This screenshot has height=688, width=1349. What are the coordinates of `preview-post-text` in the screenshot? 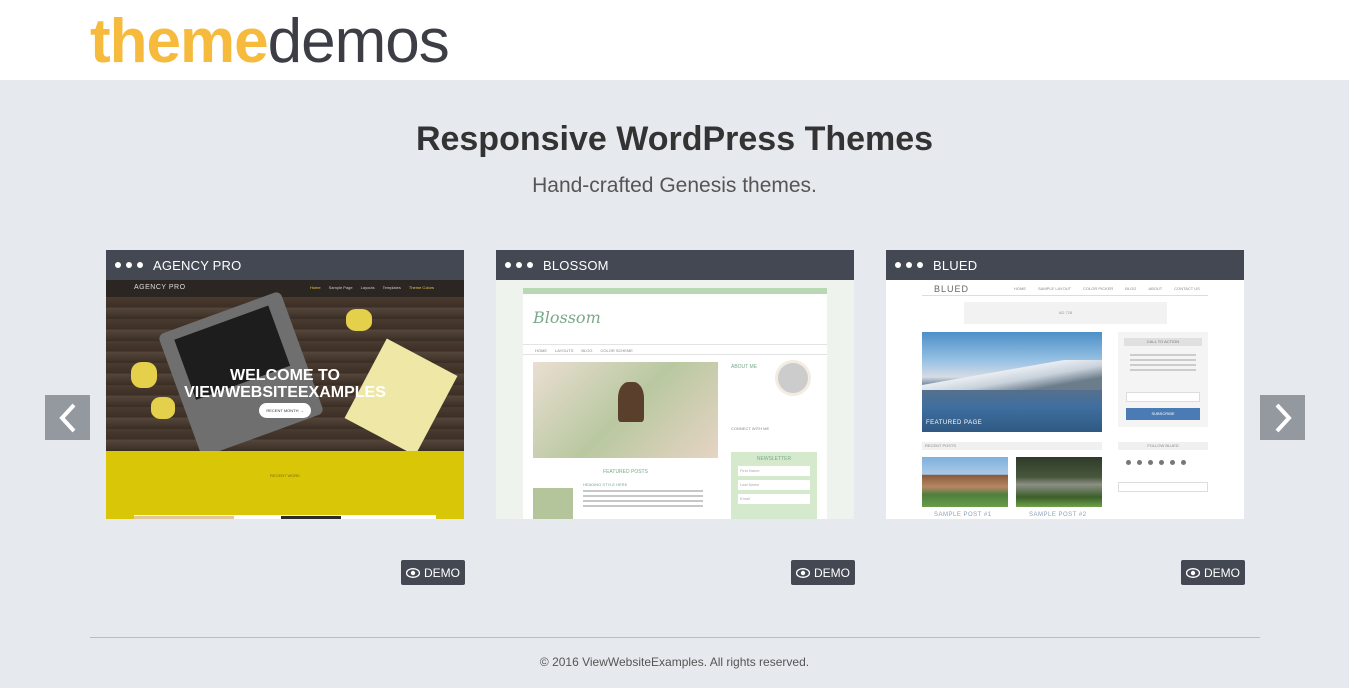 It's located at (643, 500).